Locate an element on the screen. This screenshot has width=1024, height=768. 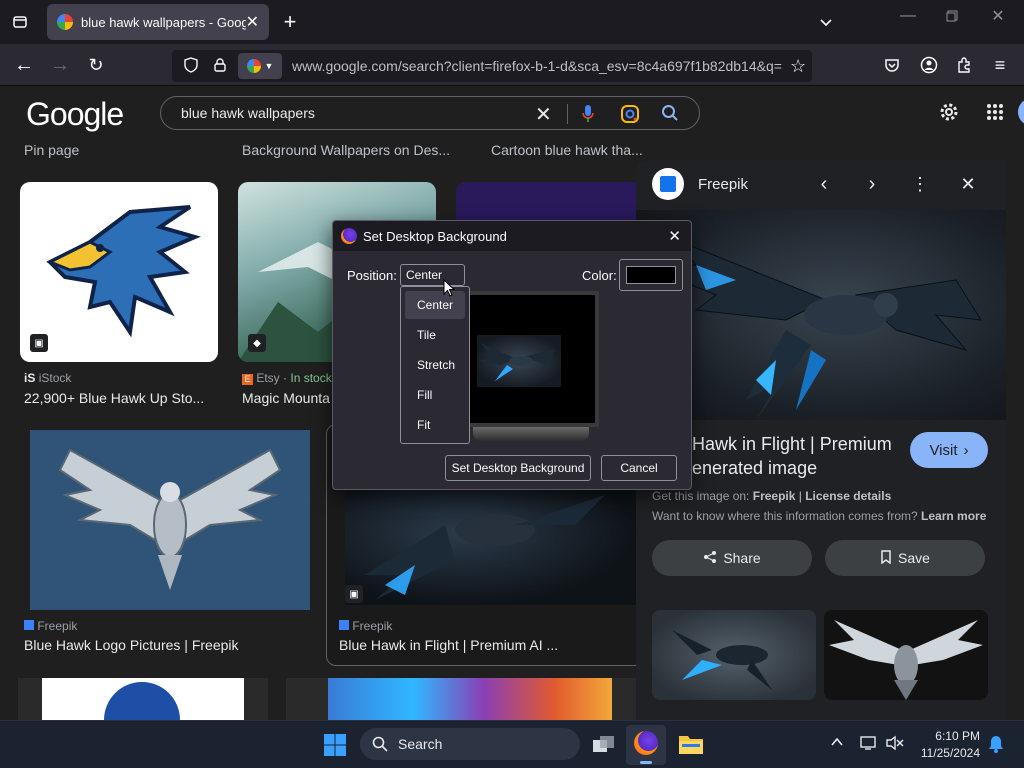
google-logo: Google is located at coordinates (75, 114).